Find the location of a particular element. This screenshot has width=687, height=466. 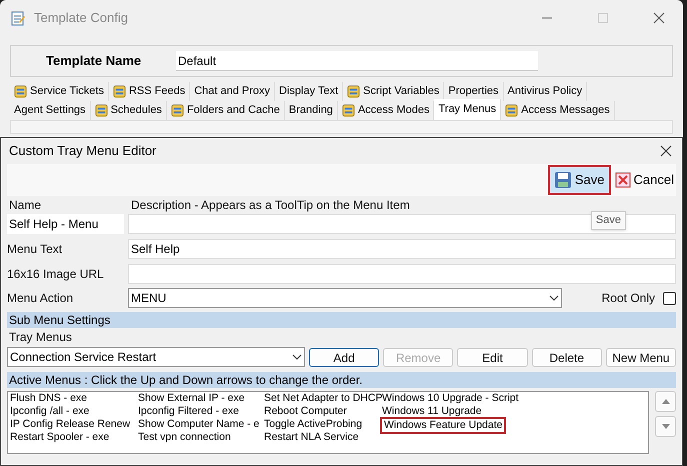

menu-list-item: Reboot Computer is located at coordinates (305, 411).